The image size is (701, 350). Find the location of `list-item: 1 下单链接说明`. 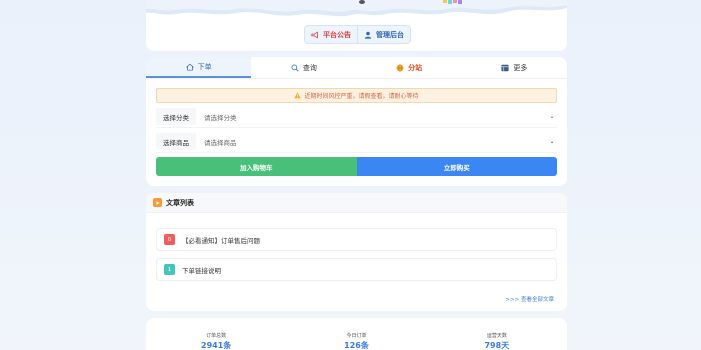

list-item: 1 下单链接说明 is located at coordinates (356, 269).